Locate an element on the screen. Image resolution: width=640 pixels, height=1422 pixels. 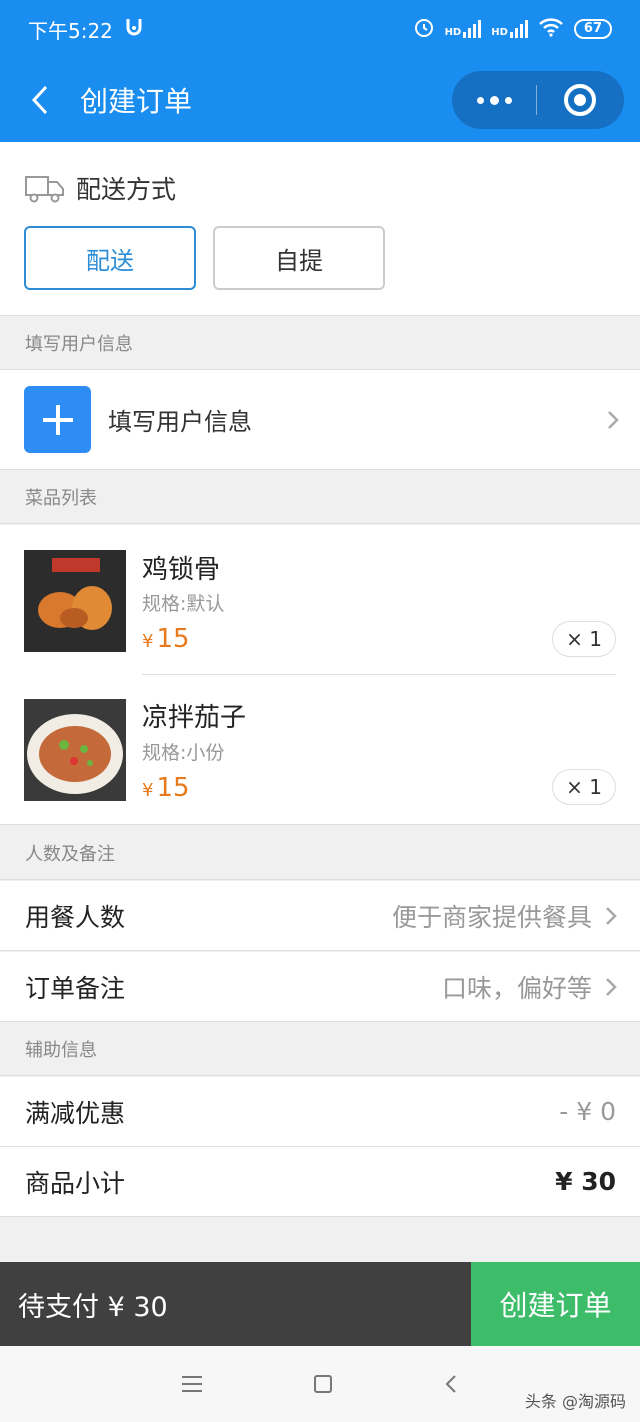
create-order-button: 创建订单 is located at coordinates (555, 1304).